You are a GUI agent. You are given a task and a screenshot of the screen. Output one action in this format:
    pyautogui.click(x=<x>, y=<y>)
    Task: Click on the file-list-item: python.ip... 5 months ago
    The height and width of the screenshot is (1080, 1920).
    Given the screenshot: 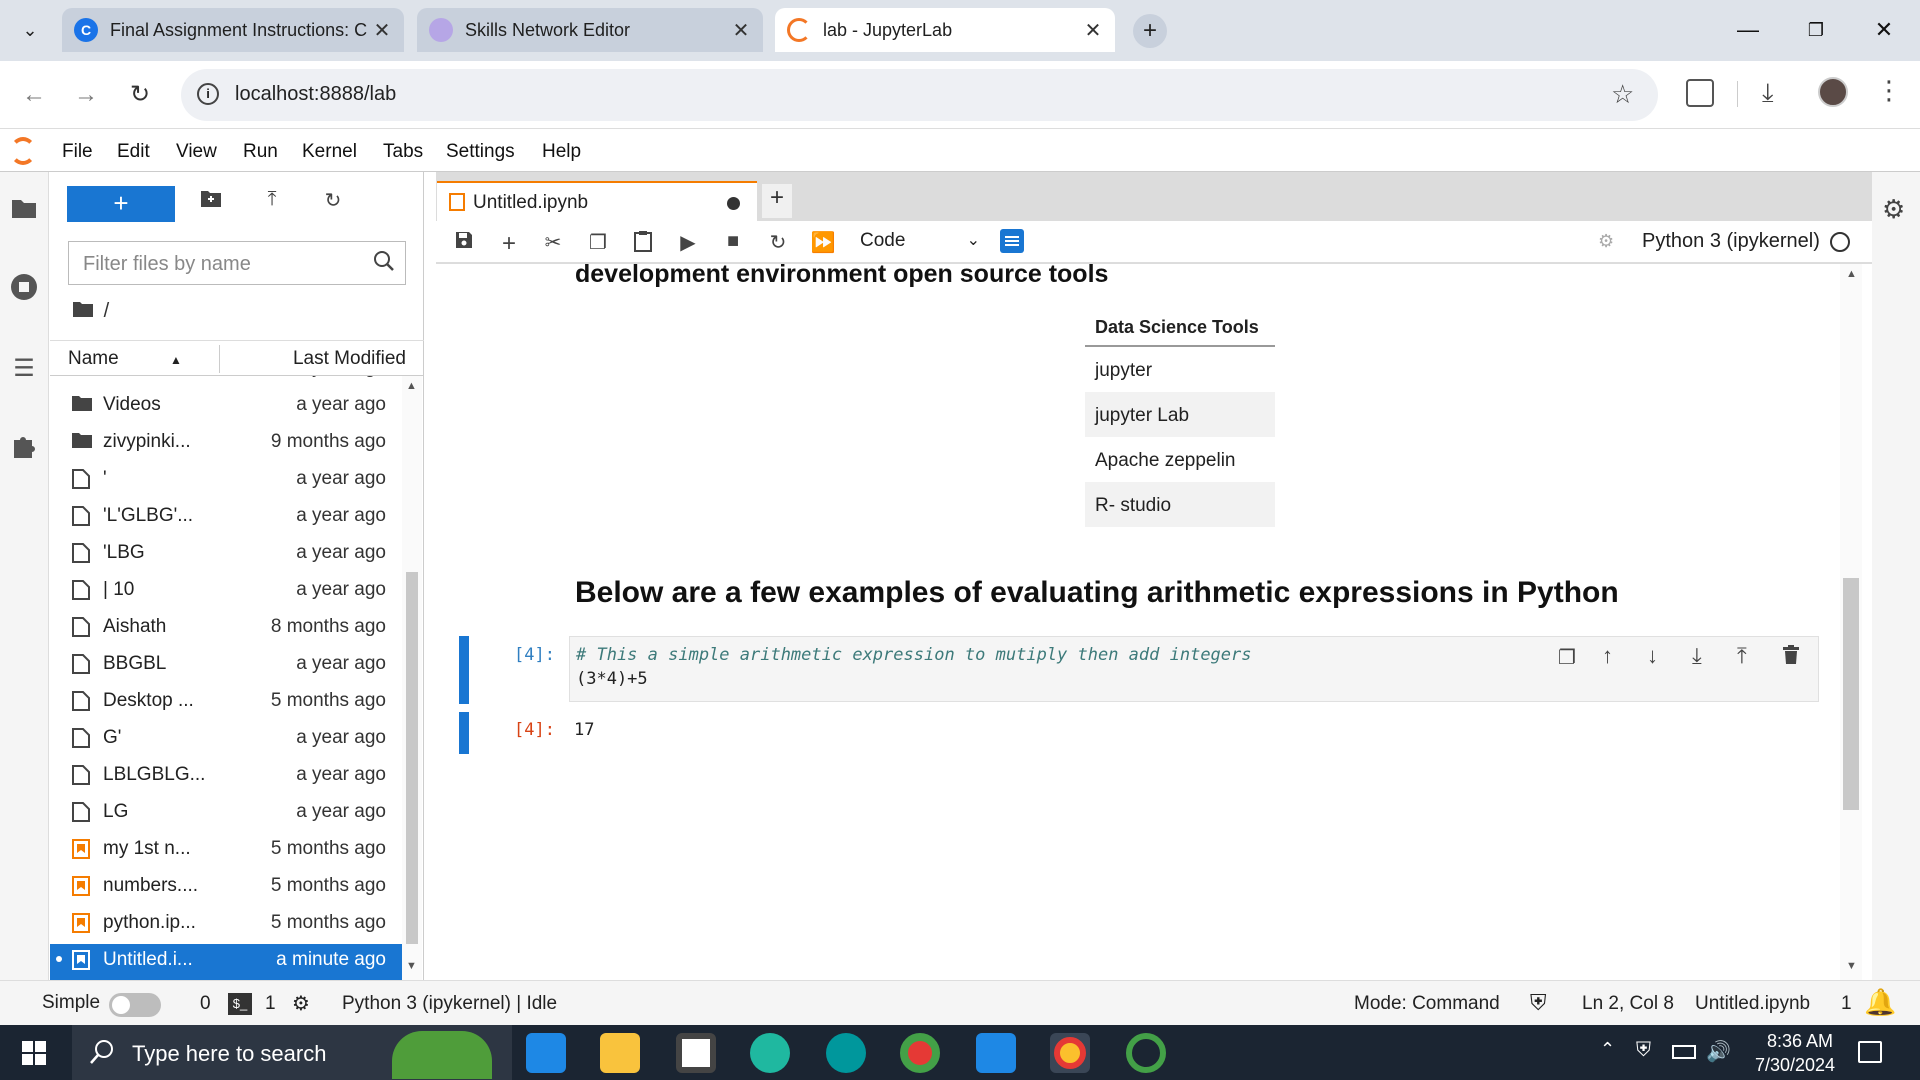 What is the action you would take?
    pyautogui.click(x=226, y=925)
    